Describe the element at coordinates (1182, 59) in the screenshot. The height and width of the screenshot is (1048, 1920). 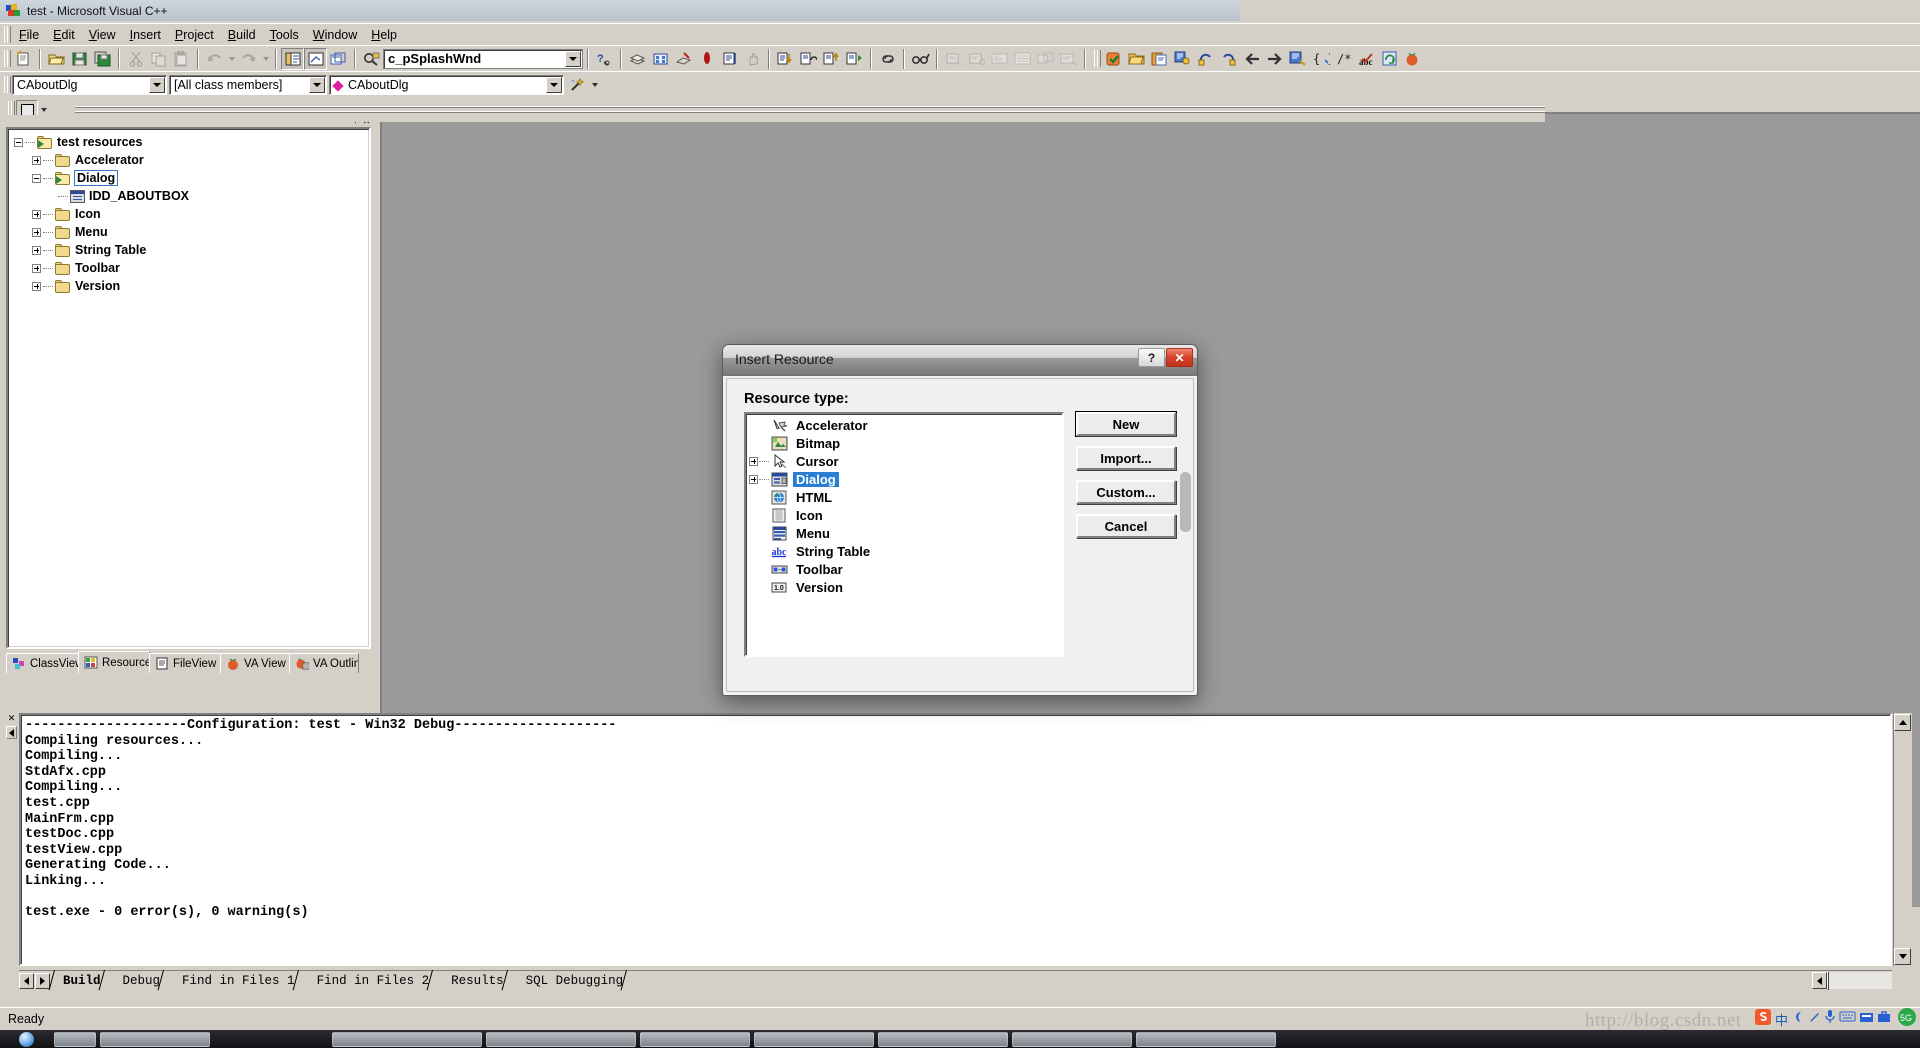
I see `va-find-icon` at that location.